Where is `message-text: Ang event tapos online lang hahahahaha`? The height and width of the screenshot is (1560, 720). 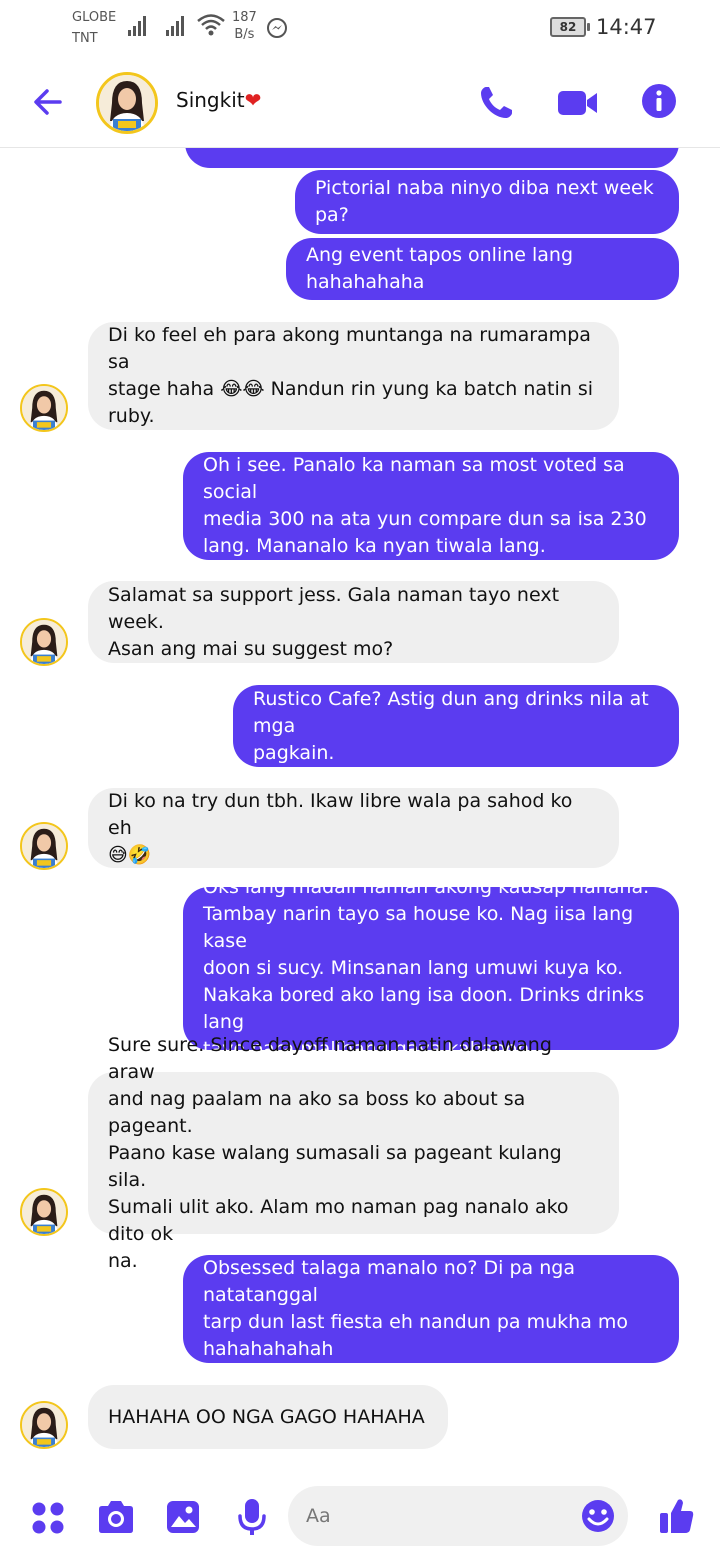 message-text: Ang event tapos online lang hahahahaha is located at coordinates (440, 268).